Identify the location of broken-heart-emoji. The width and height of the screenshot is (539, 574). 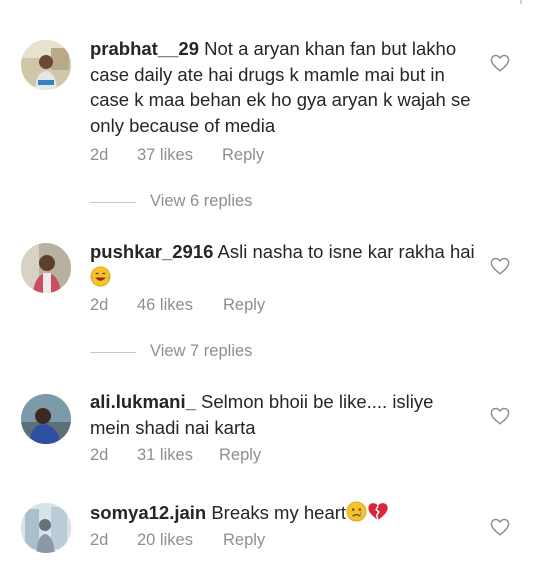
(378, 515).